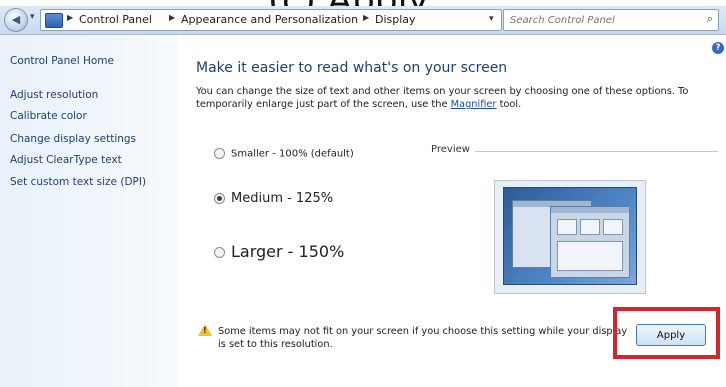 Image resolution: width=726 pixels, height=387 pixels. What do you see at coordinates (62, 61) in the screenshot?
I see `sidebar-item-control-panel-home: Control Panel Home` at bounding box center [62, 61].